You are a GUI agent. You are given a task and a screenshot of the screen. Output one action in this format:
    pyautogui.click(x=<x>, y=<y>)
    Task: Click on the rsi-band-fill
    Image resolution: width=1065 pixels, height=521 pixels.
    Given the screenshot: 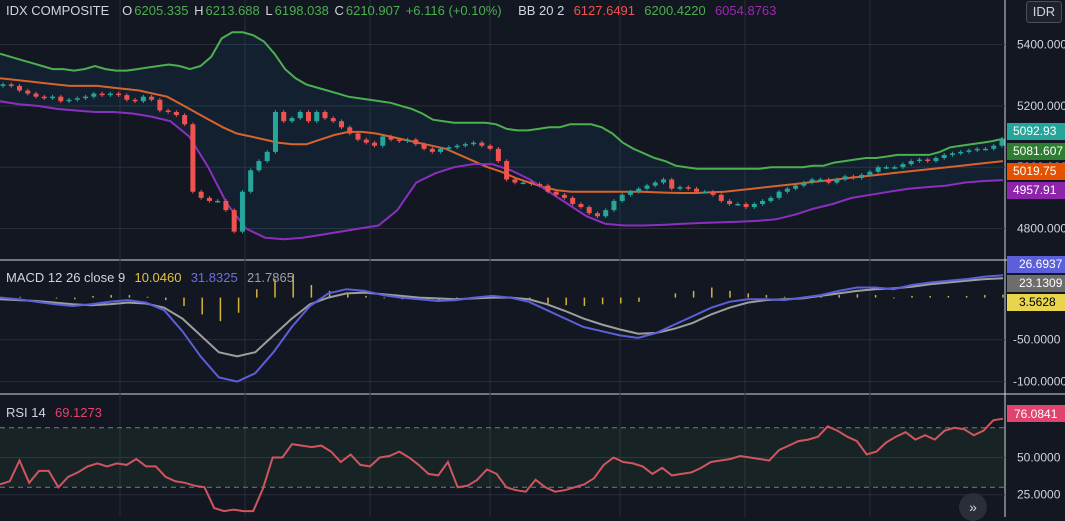 What is the action you would take?
    pyautogui.click(x=502, y=457)
    